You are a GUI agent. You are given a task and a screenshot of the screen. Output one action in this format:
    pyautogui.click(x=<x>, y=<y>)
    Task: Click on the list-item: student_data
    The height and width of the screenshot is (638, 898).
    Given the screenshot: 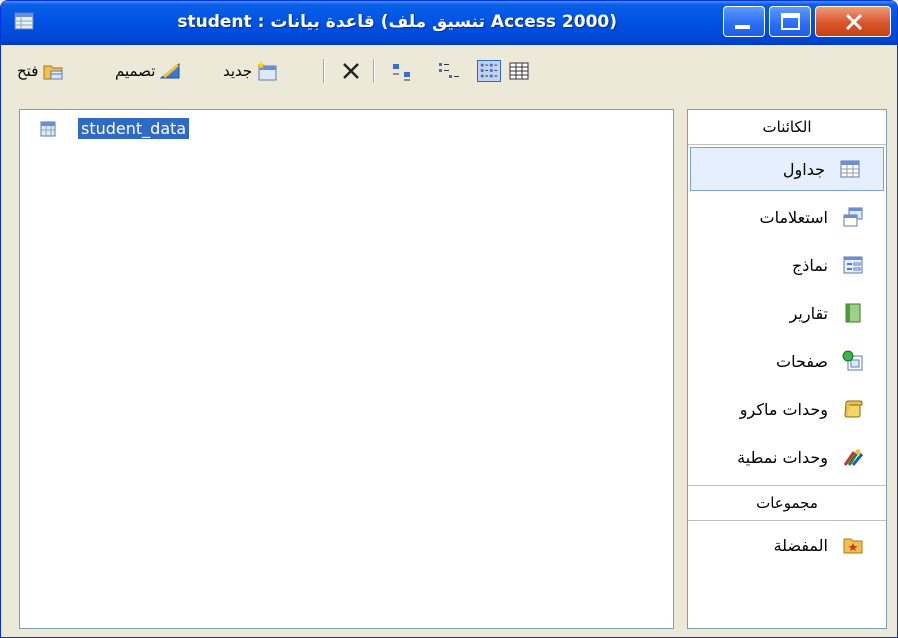 What is the action you would take?
    pyautogui.click(x=115, y=128)
    